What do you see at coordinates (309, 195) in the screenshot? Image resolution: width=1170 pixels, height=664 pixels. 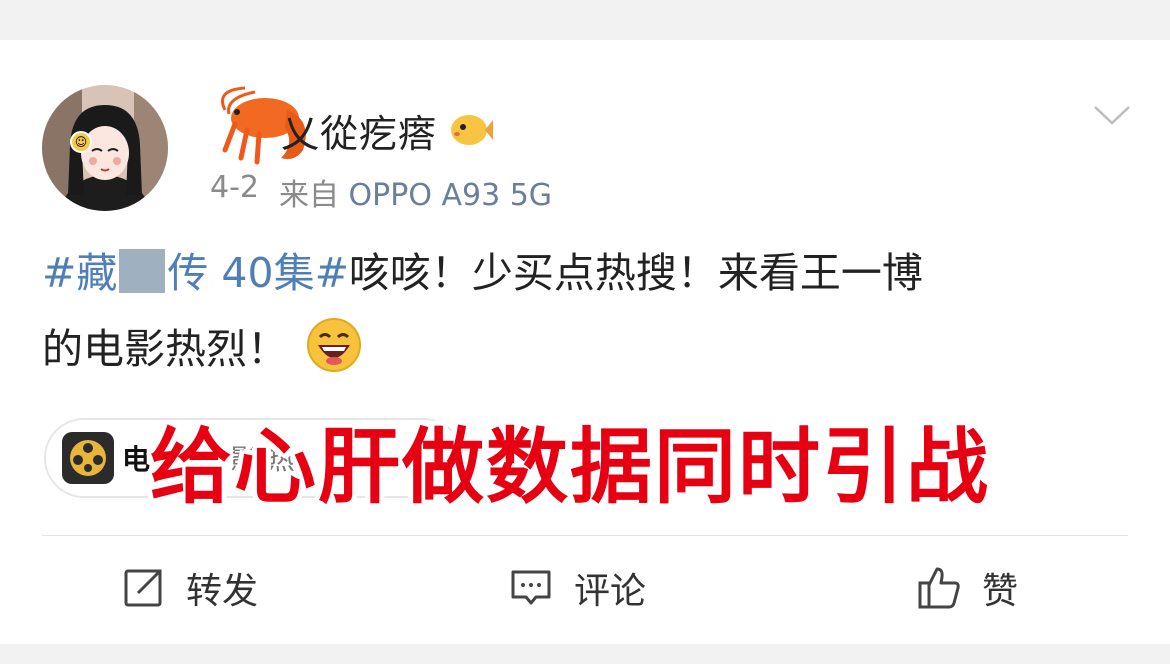 I see `source-prefix: 来自` at bounding box center [309, 195].